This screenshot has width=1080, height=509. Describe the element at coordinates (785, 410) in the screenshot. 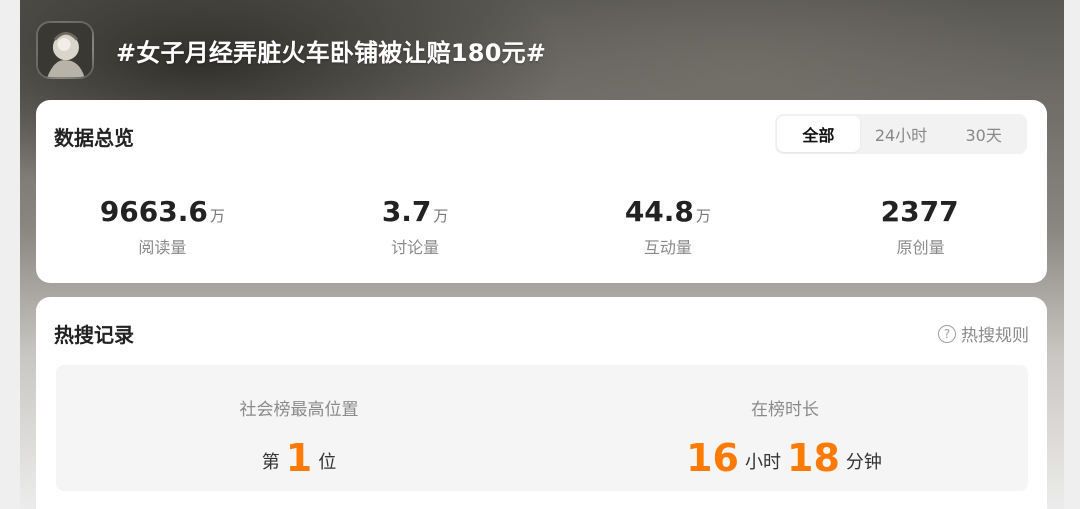

I see `duration-label: 在榜时长` at that location.